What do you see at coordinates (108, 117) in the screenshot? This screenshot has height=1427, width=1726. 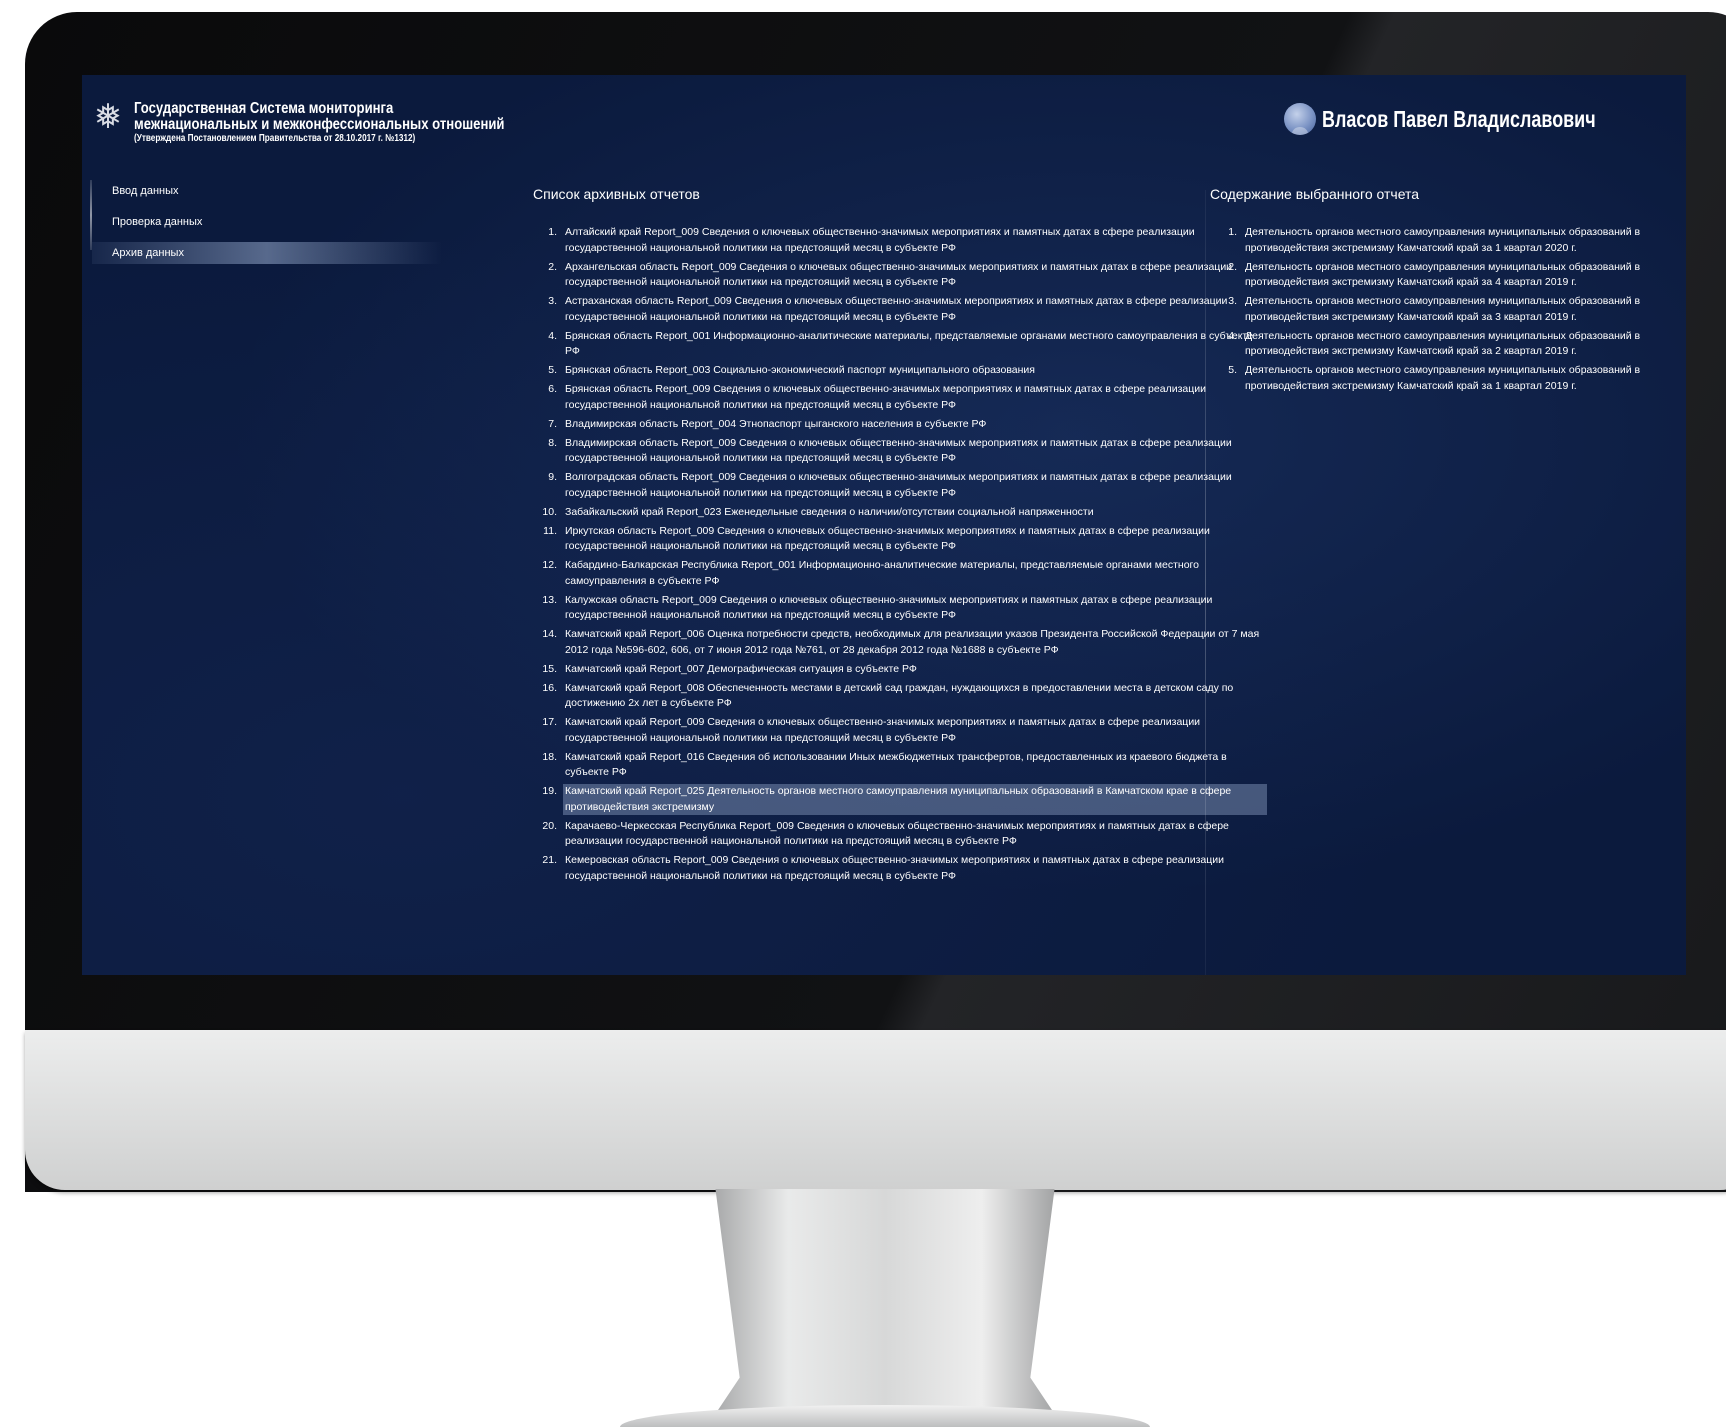 I see `coat-of-arms-icon: ❅` at bounding box center [108, 117].